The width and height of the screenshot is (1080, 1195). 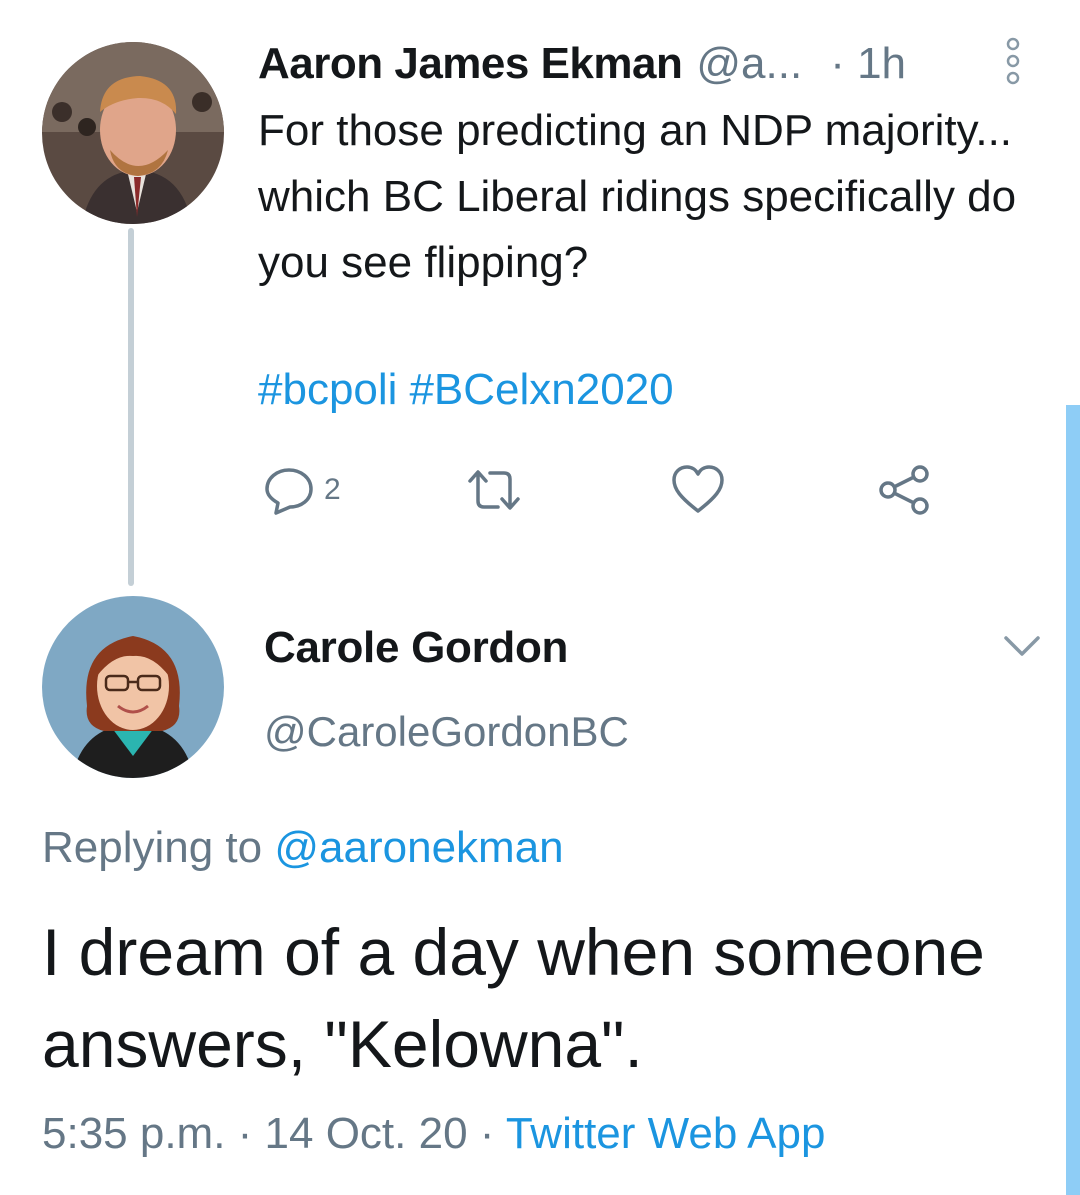 I want to click on like-button, so click(x=698, y=490).